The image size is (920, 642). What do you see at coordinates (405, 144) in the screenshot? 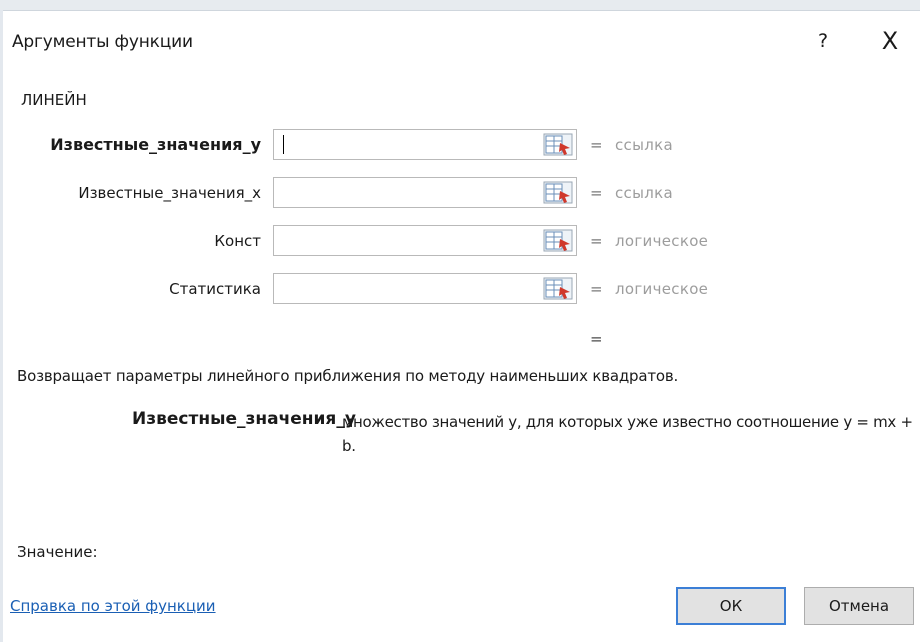
I see `known-y-field` at bounding box center [405, 144].